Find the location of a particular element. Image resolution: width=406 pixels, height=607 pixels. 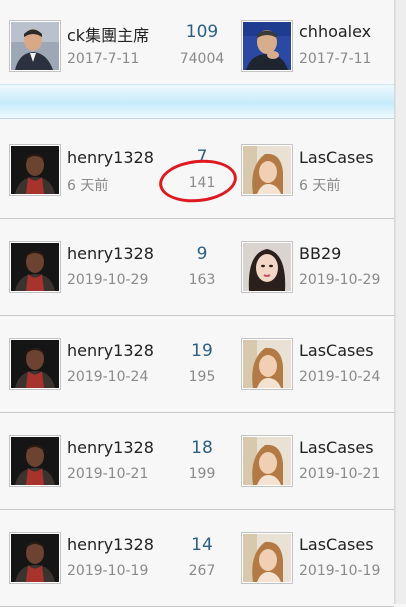

view-count: 199 is located at coordinates (202, 474).